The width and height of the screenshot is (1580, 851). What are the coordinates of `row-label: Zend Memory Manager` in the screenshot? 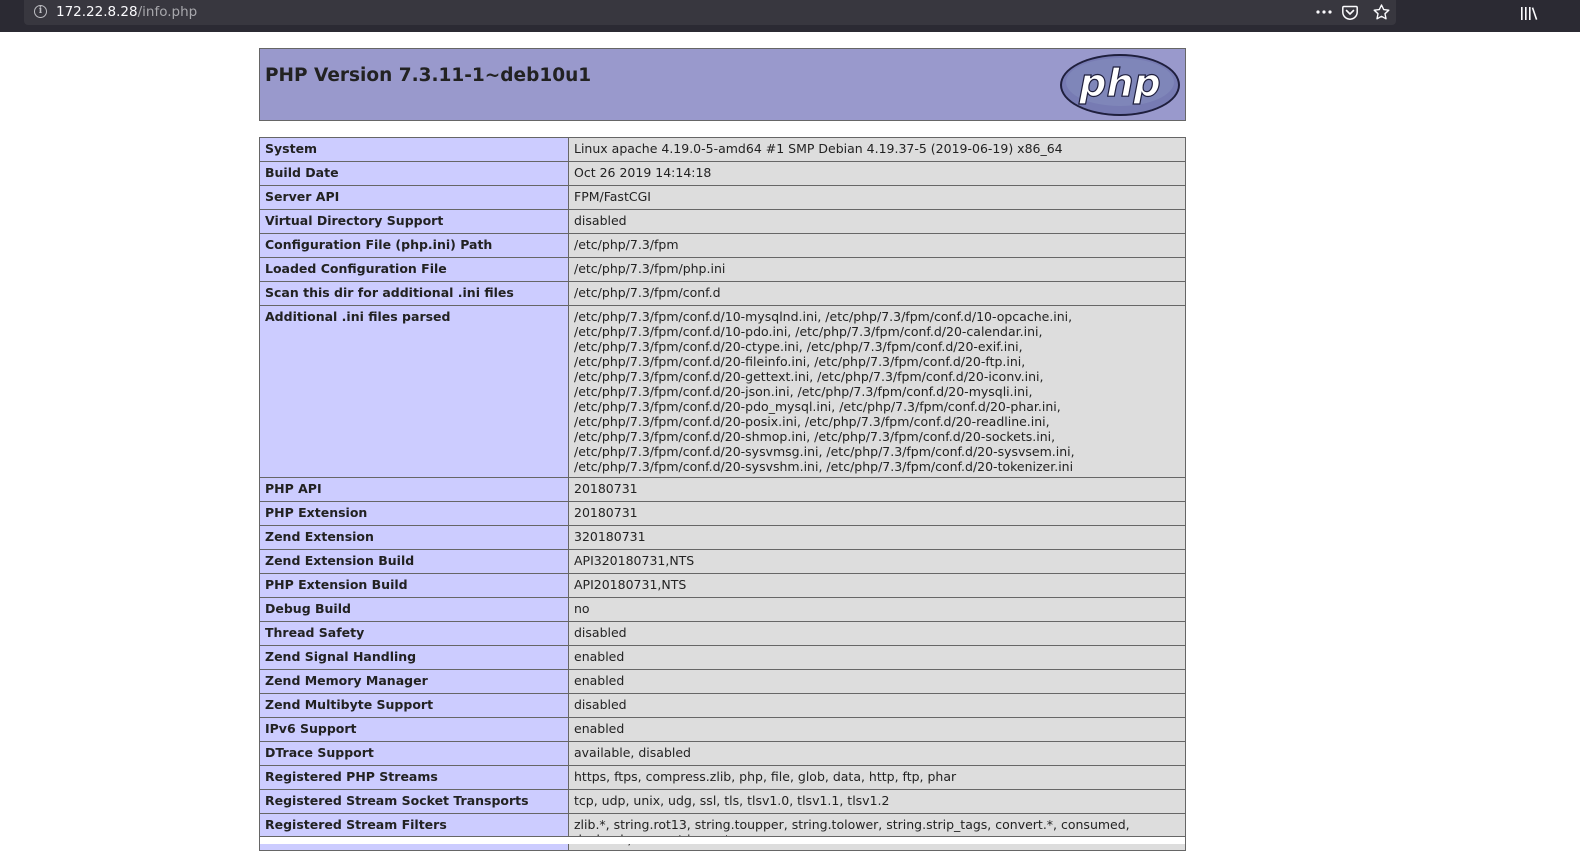 It's located at (414, 681).